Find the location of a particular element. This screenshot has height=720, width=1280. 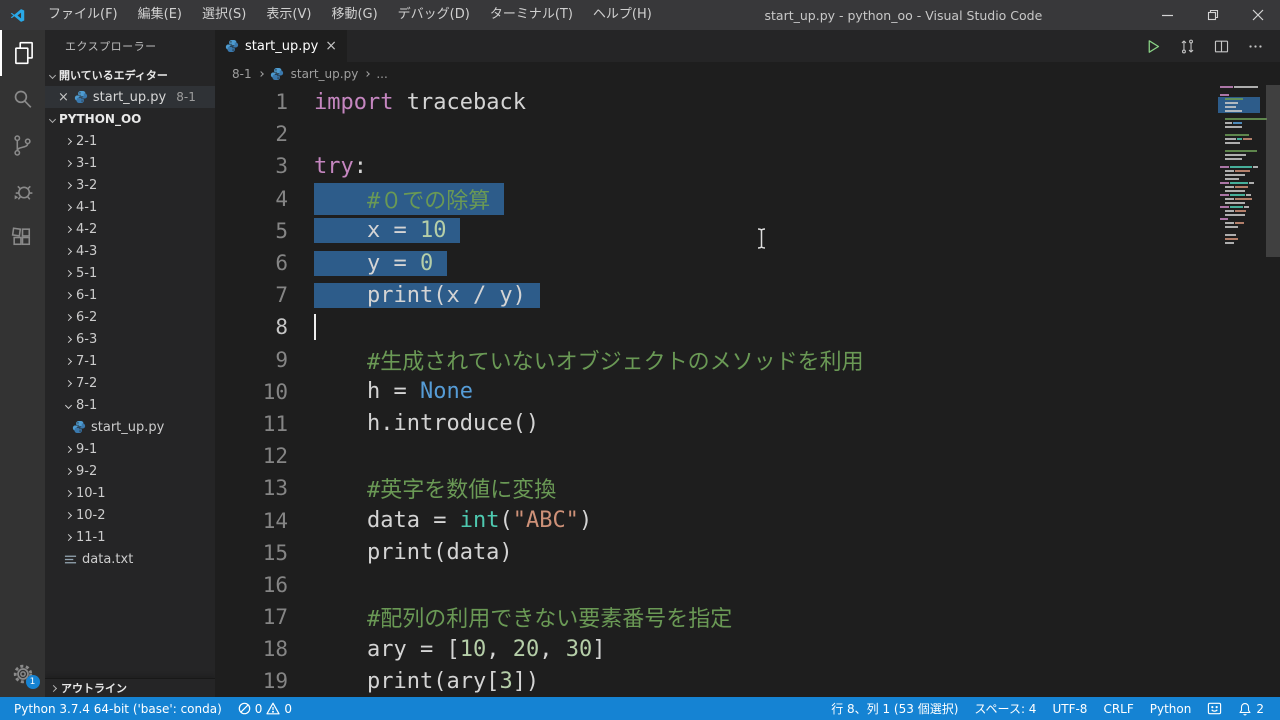

open-changes-icon is located at coordinates (1187, 46).